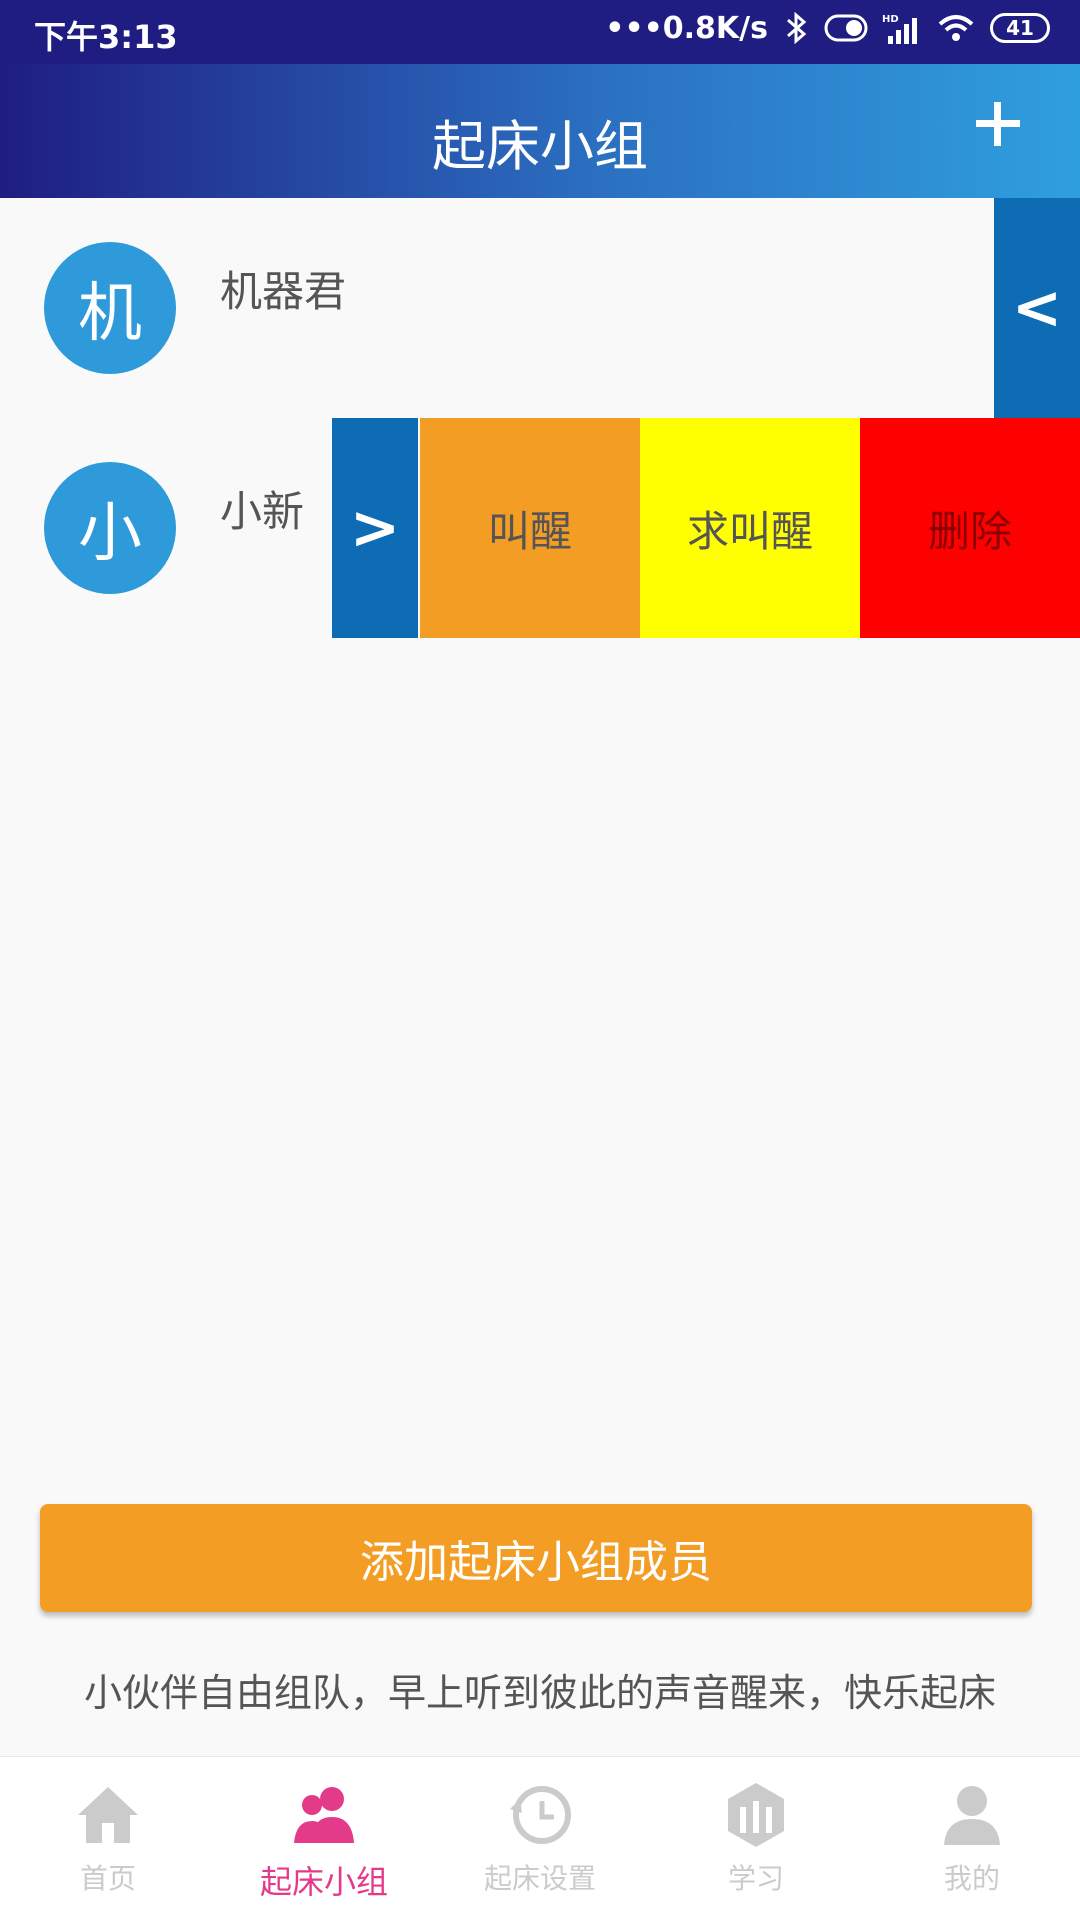 Image resolution: width=1080 pixels, height=1921 pixels. I want to click on avatar: 小, so click(110, 528).